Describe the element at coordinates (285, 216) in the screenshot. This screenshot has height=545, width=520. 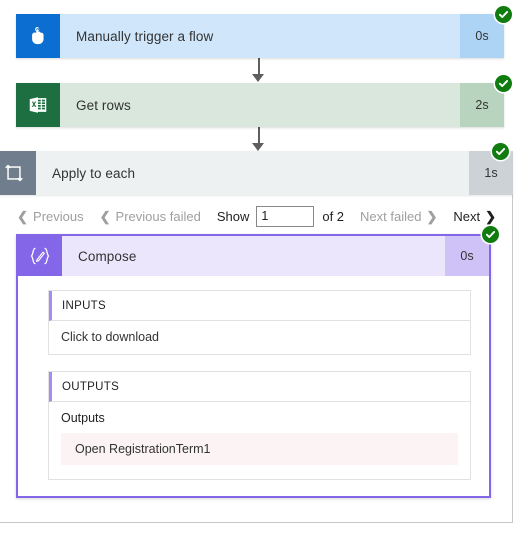
I see `page-number-input` at that location.